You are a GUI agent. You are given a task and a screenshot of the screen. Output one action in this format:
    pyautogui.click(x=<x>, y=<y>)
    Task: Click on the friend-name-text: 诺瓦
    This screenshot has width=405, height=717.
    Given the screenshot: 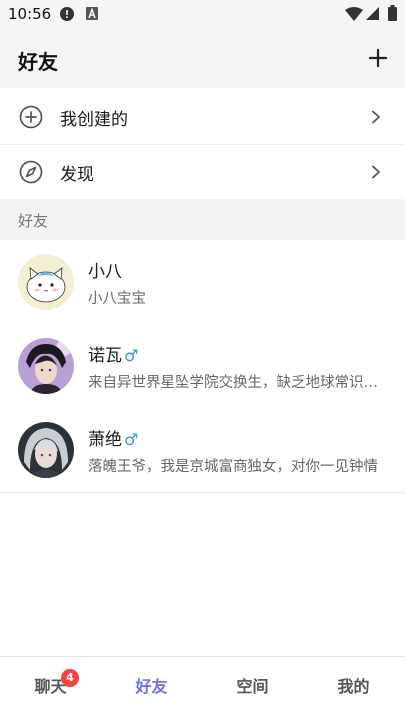 What is the action you would take?
    pyautogui.click(x=105, y=356)
    